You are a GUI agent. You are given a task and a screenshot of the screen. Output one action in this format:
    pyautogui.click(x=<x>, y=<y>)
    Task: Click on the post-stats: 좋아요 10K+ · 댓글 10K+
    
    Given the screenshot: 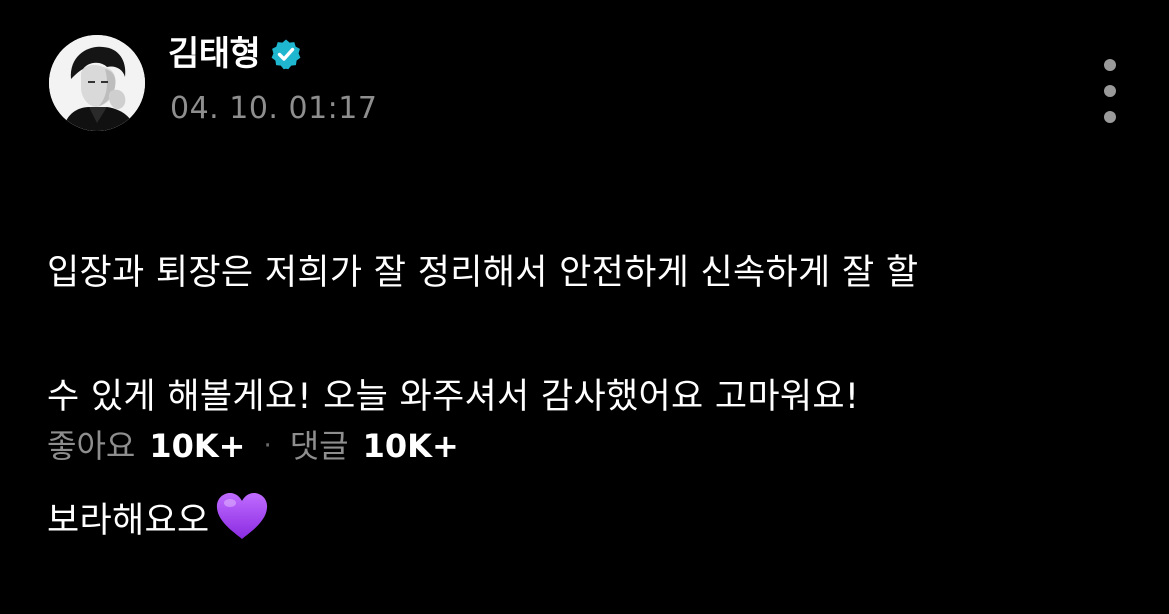 What is the action you would take?
    pyautogui.click(x=253, y=446)
    